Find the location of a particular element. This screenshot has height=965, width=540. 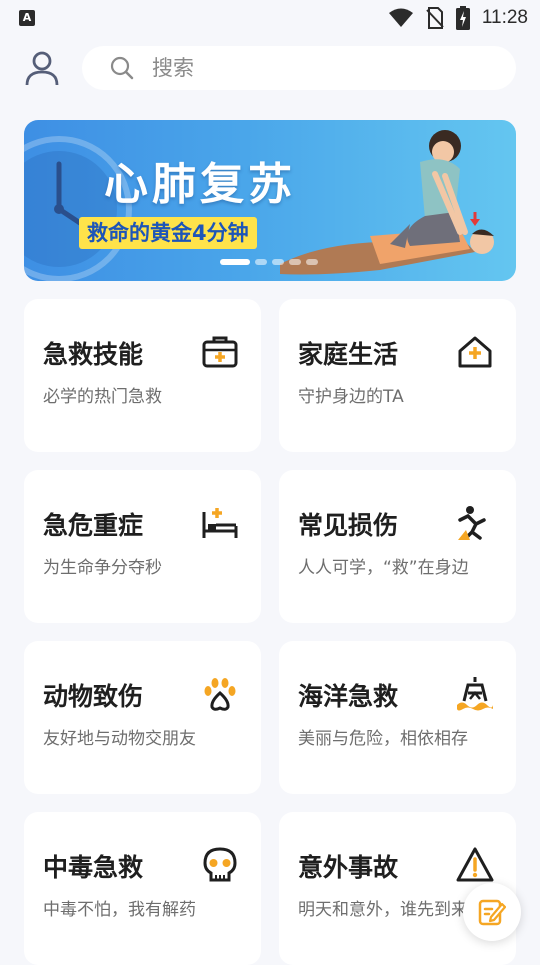

category-card-ocean-first-aid: 海洋急救 美丽与危险，相依相存 is located at coordinates (397, 717).